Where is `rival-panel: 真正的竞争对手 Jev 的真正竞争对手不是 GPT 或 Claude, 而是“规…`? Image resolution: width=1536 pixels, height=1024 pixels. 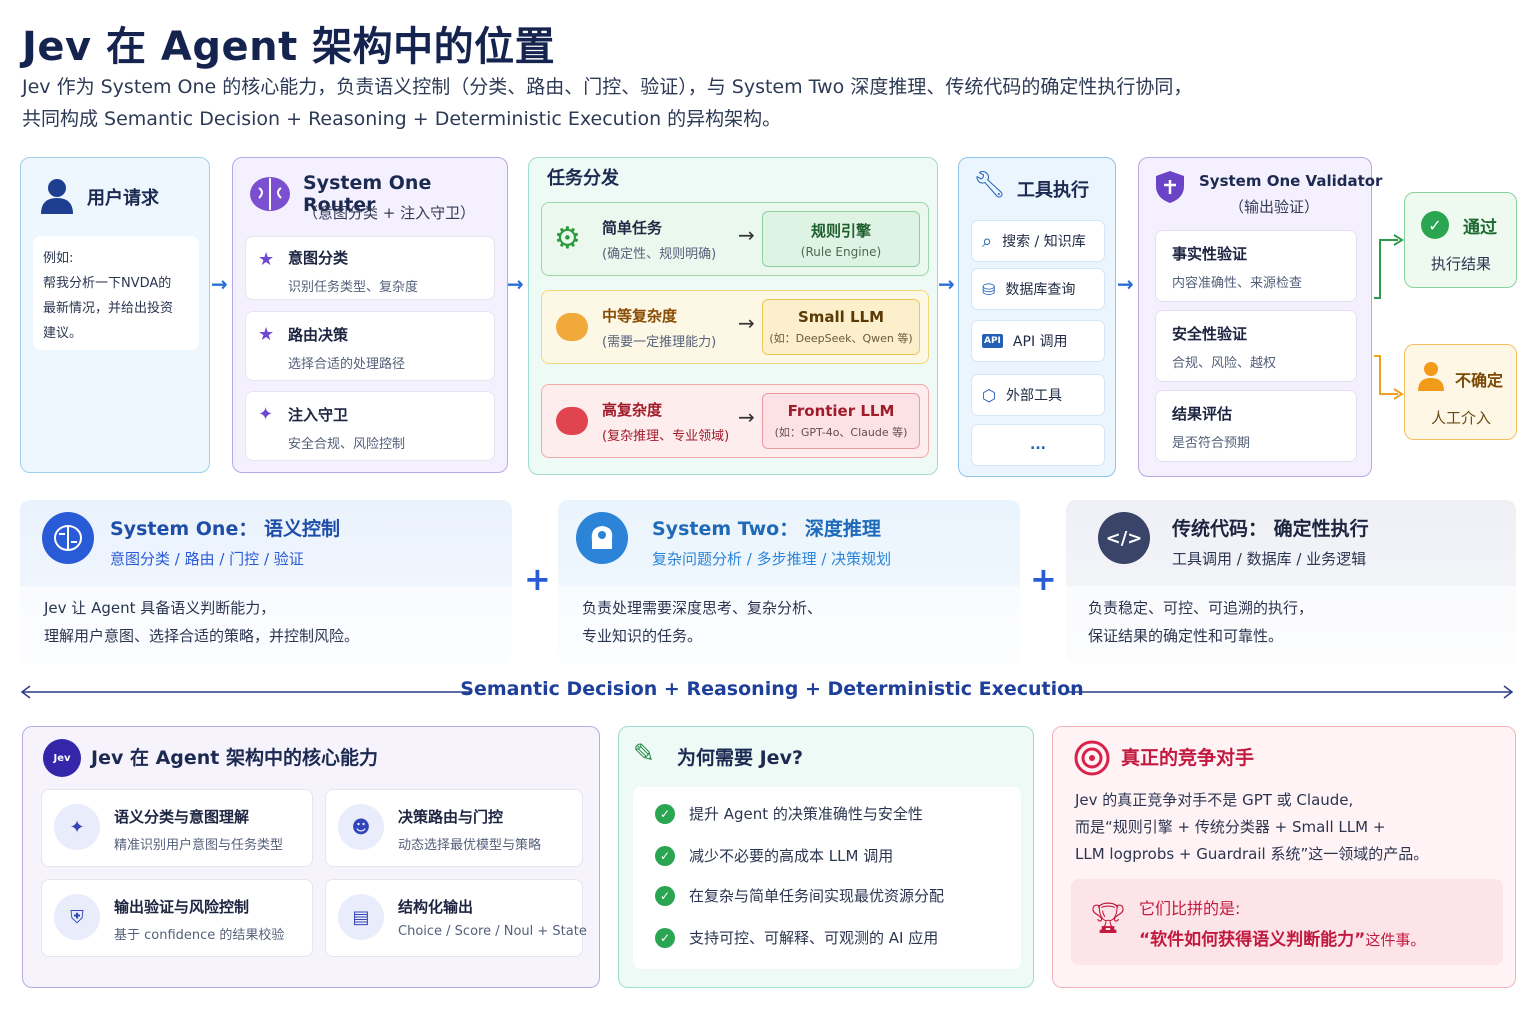
rival-panel: 真正的竞争对手 Jev 的真正竞争对手不是 GPT 或 Claude, 而是“规… is located at coordinates (1284, 857).